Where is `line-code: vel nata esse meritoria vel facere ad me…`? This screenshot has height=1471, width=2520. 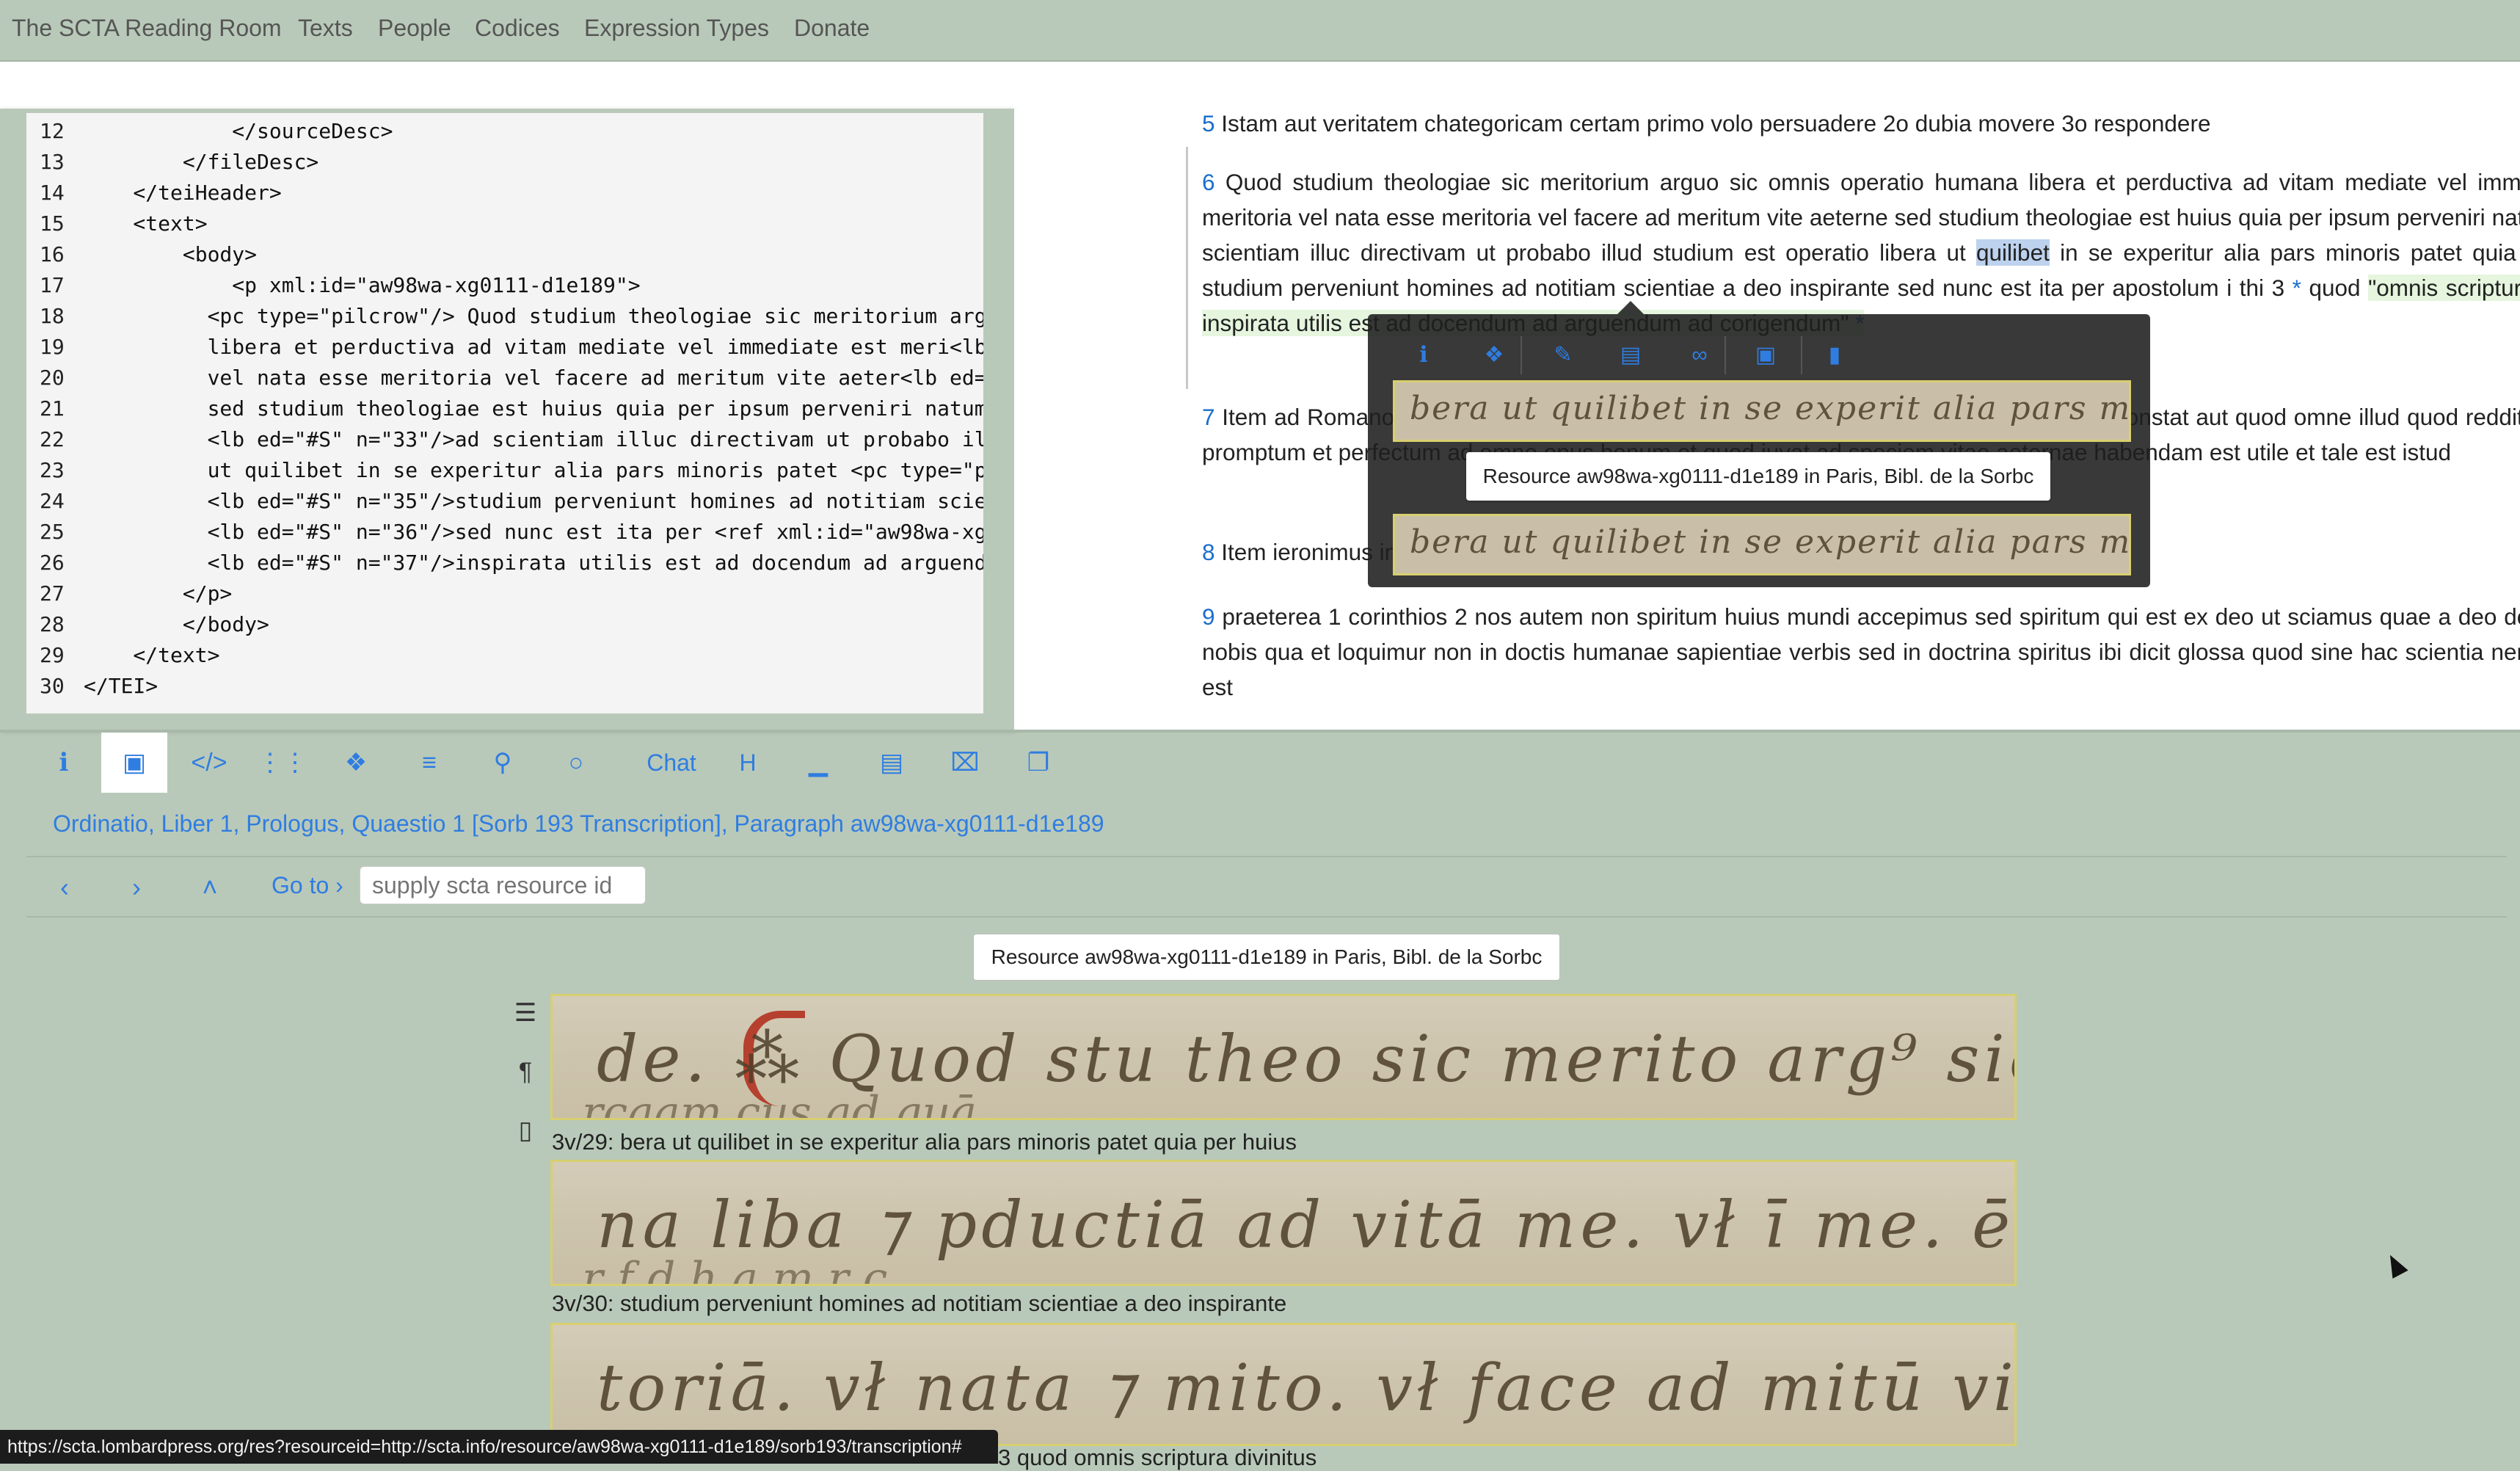 line-code: vel nata esse meritoria vel facere ad me… is located at coordinates (533, 378).